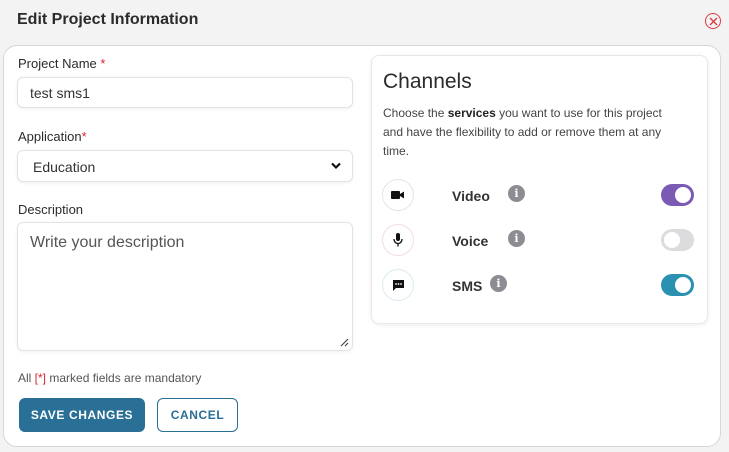 Image resolution: width=729 pixels, height=452 pixels. I want to click on chevron-down-icon, so click(336, 166).